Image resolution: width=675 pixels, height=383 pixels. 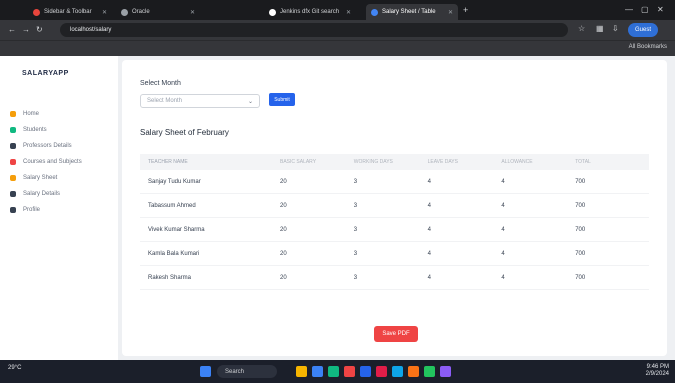 What do you see at coordinates (396, 334) in the screenshot?
I see `save-pdf-button: Save PDF` at bounding box center [396, 334].